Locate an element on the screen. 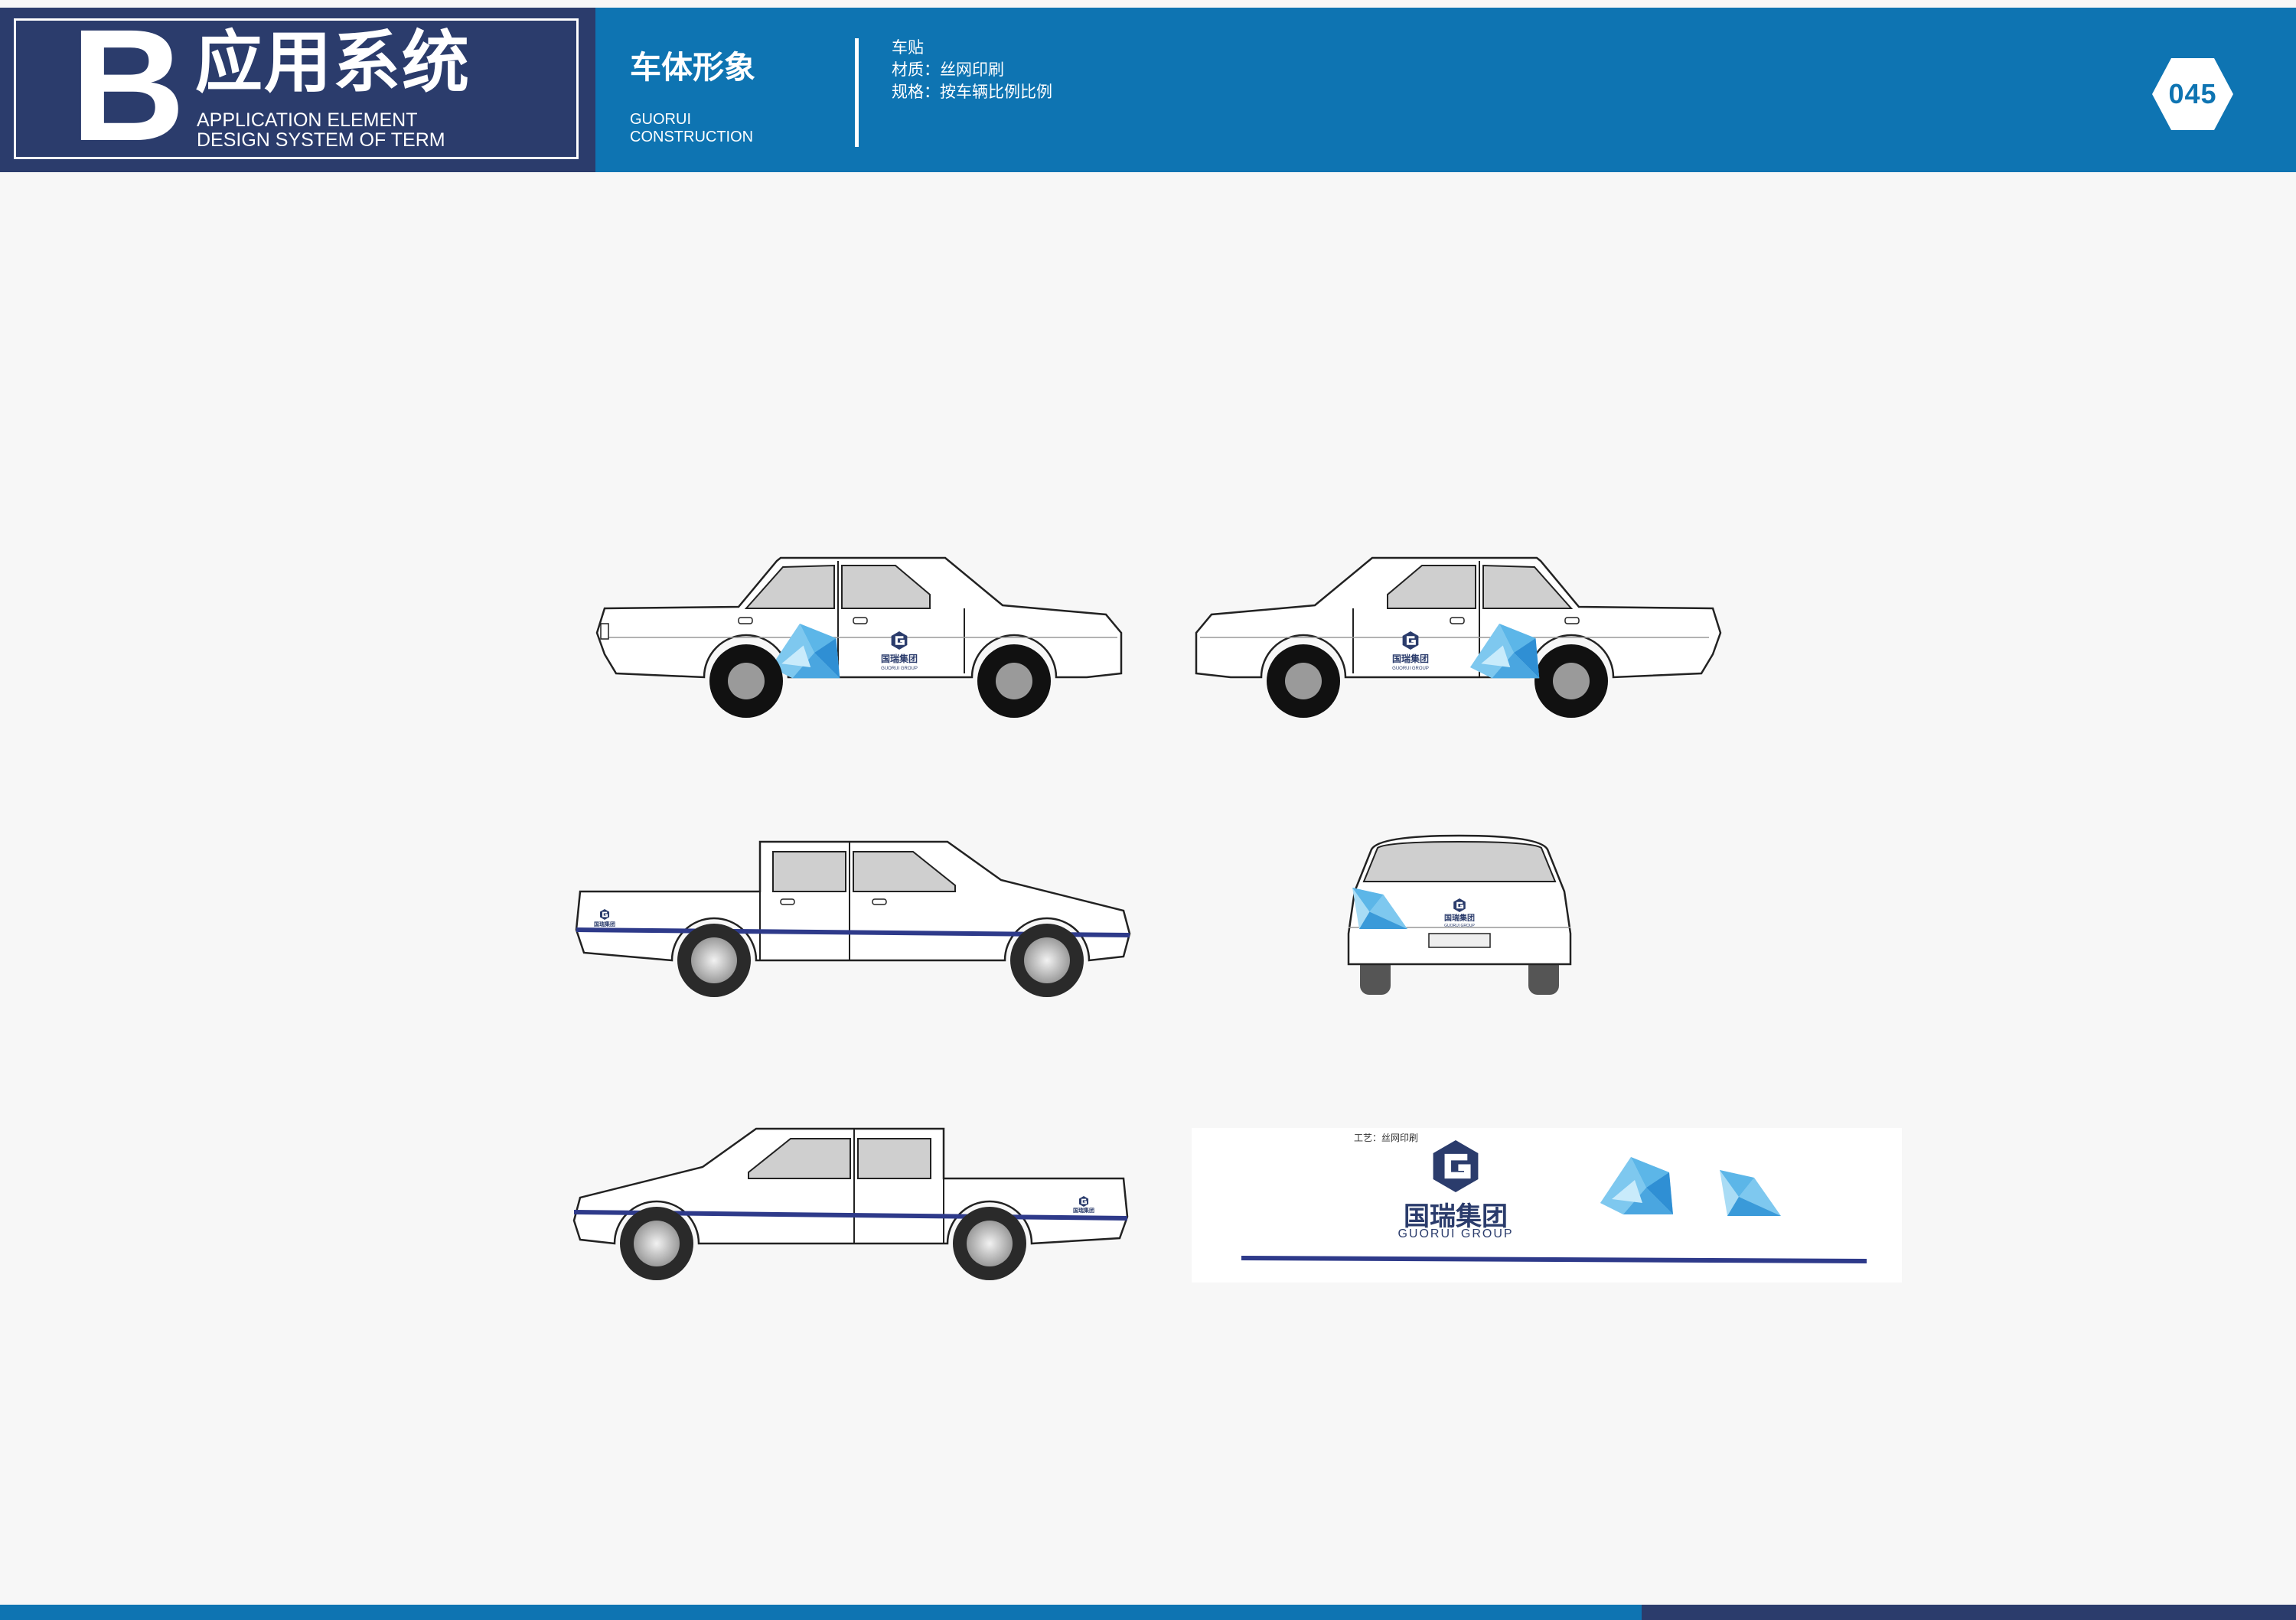 Image resolution: width=2296 pixels, height=1620 pixels. section-subtitle-line1: GUORUI is located at coordinates (660, 119).